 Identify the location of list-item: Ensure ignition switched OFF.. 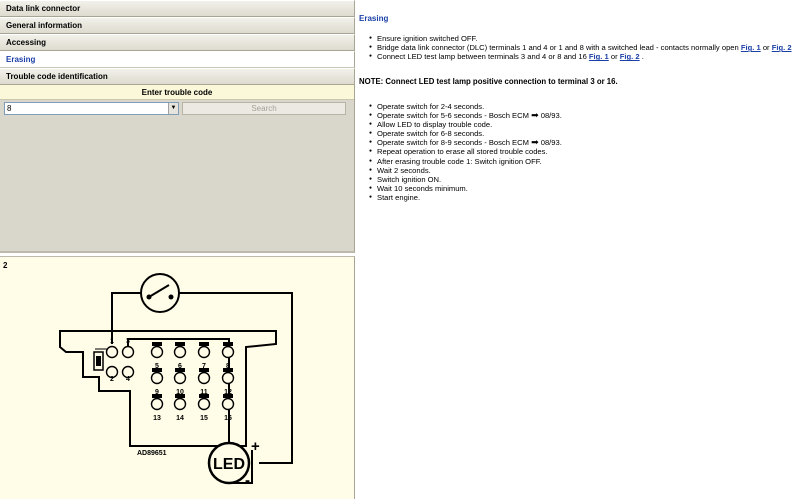
(580, 38).